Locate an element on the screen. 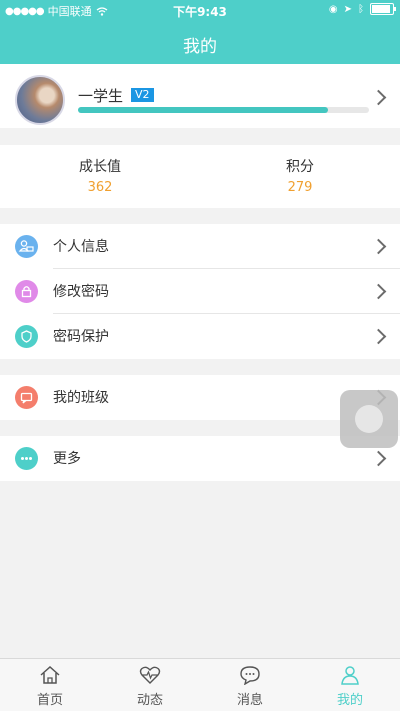  bottom-tab-bar: 首页 动态 消息 我的 is located at coordinates (200, 684).